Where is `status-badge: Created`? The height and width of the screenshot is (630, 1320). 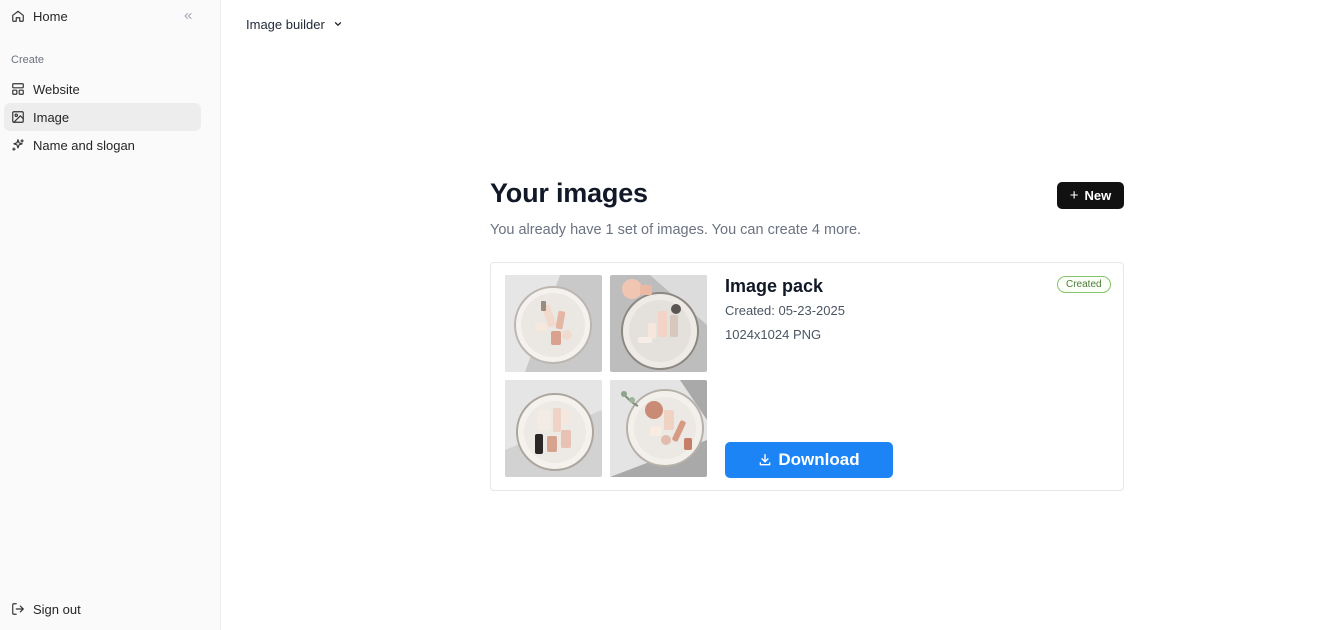
status-badge: Created is located at coordinates (1084, 284).